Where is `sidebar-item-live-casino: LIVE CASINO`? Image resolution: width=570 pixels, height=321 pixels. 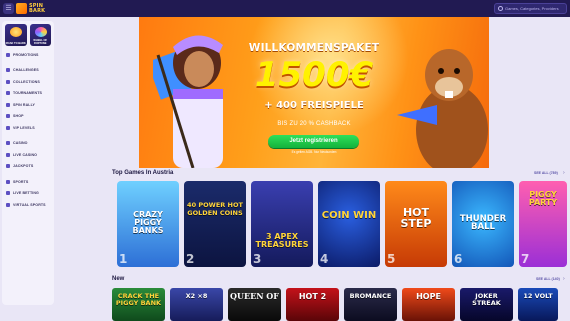 sidebar-item-live-casino: LIVE CASINO is located at coordinates (28, 155).